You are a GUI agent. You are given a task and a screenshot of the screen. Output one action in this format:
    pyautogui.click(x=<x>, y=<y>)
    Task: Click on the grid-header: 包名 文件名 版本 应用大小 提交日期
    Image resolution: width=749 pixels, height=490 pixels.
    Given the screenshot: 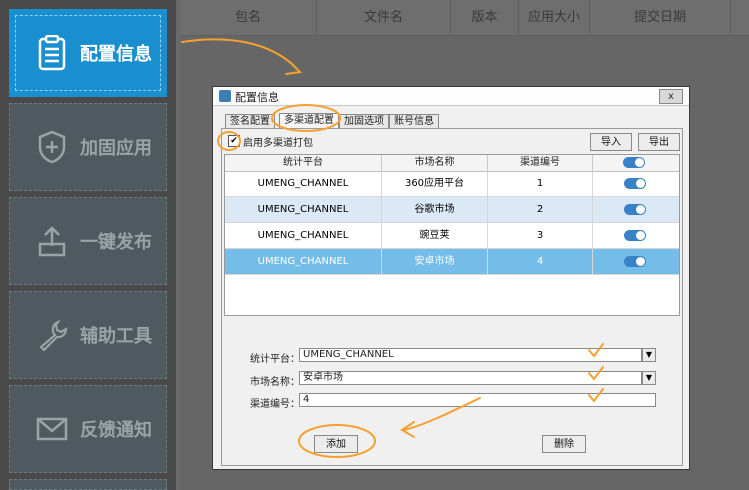 What is the action you would take?
    pyautogui.click(x=464, y=18)
    